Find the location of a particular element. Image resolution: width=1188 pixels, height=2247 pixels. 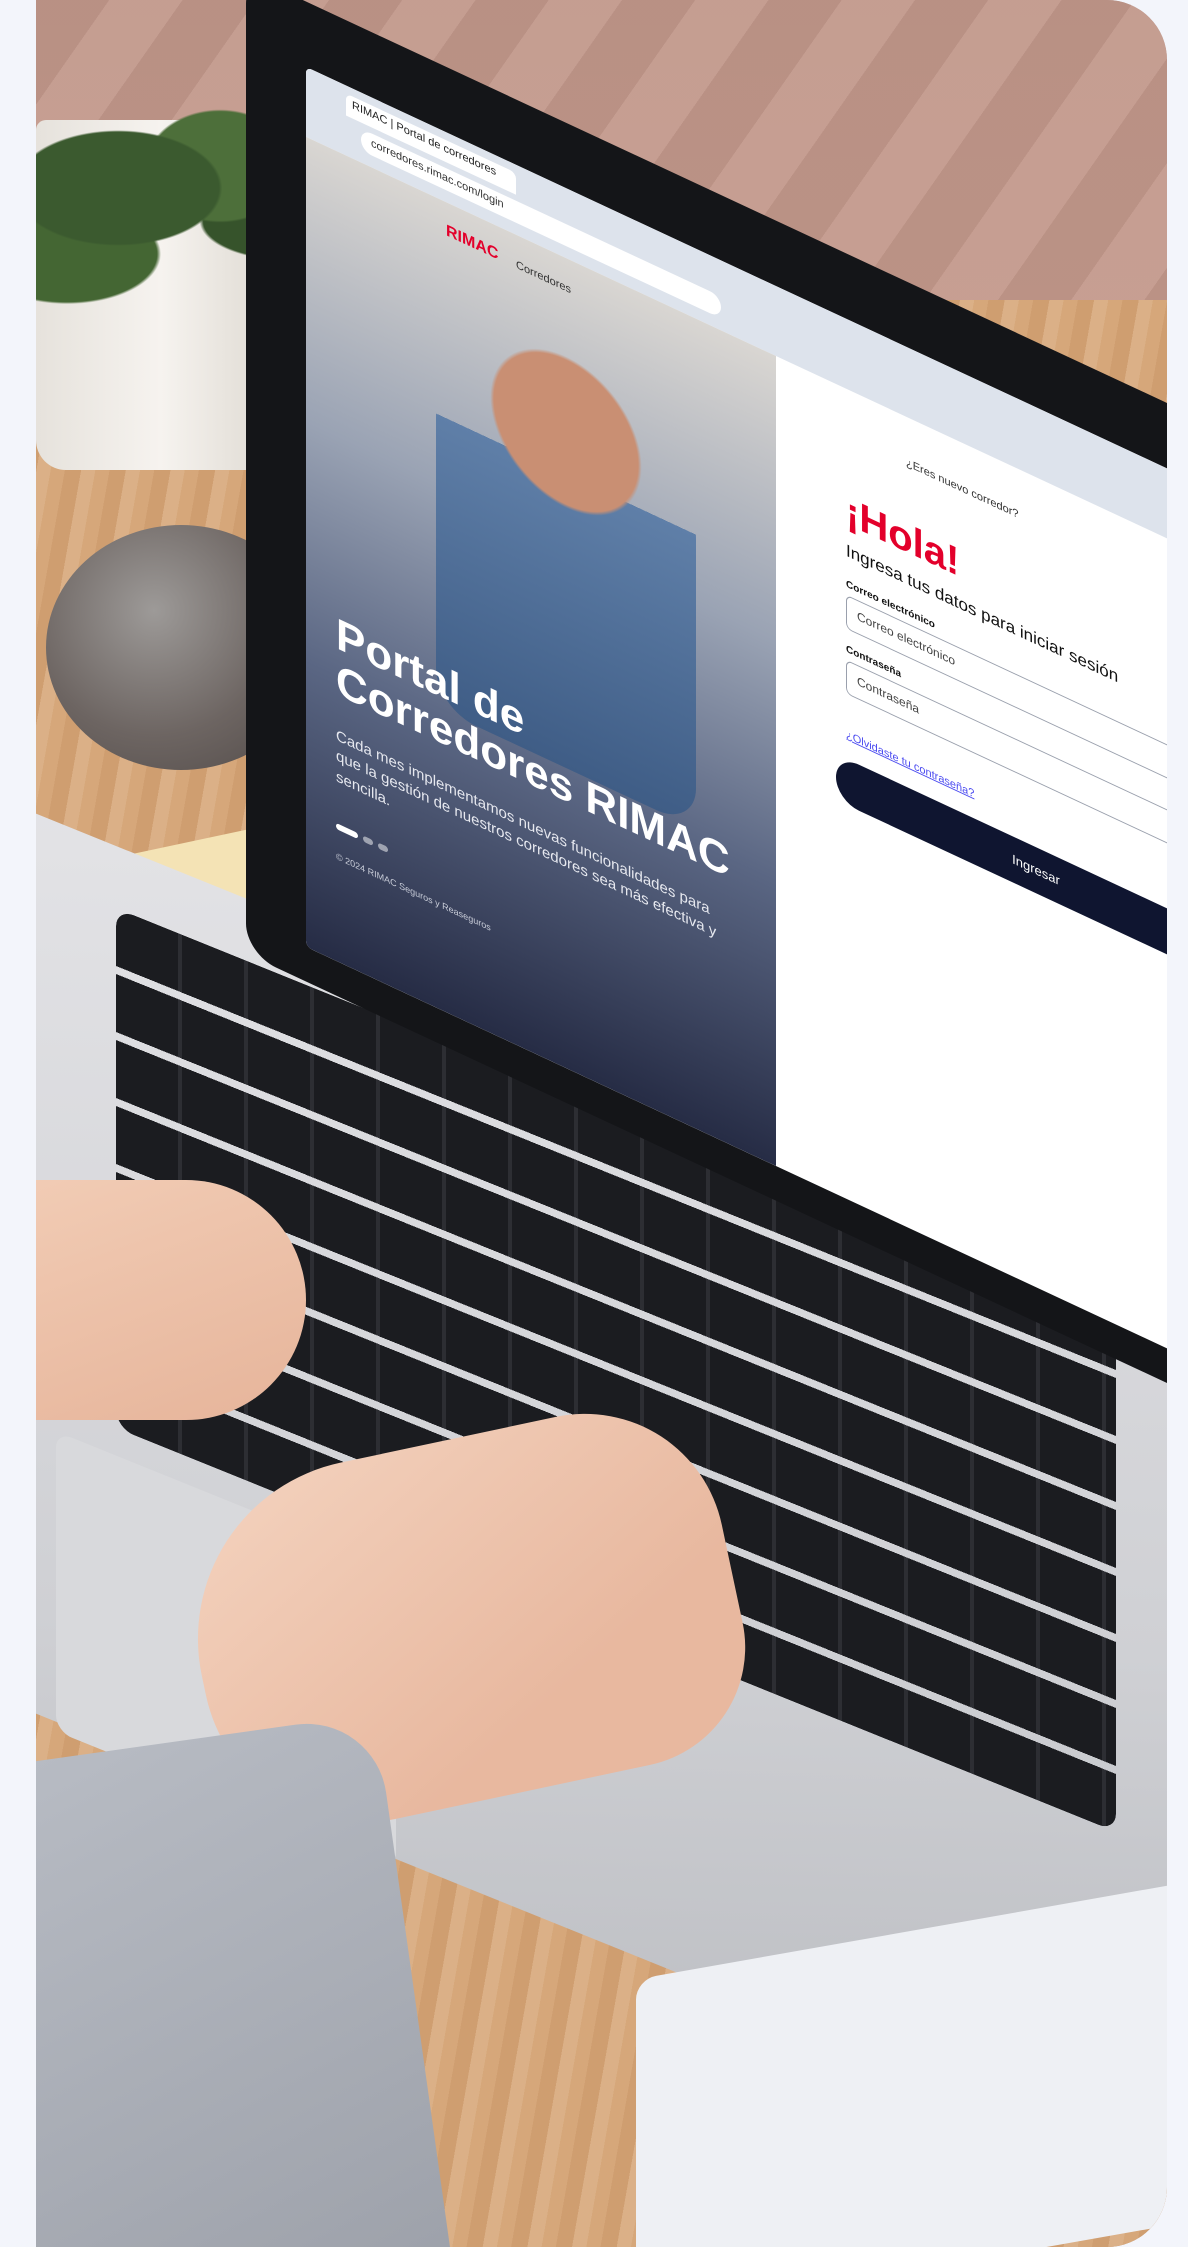

new-broker-text: ¿Eres nuevo corredor? is located at coordinates (962, 489).